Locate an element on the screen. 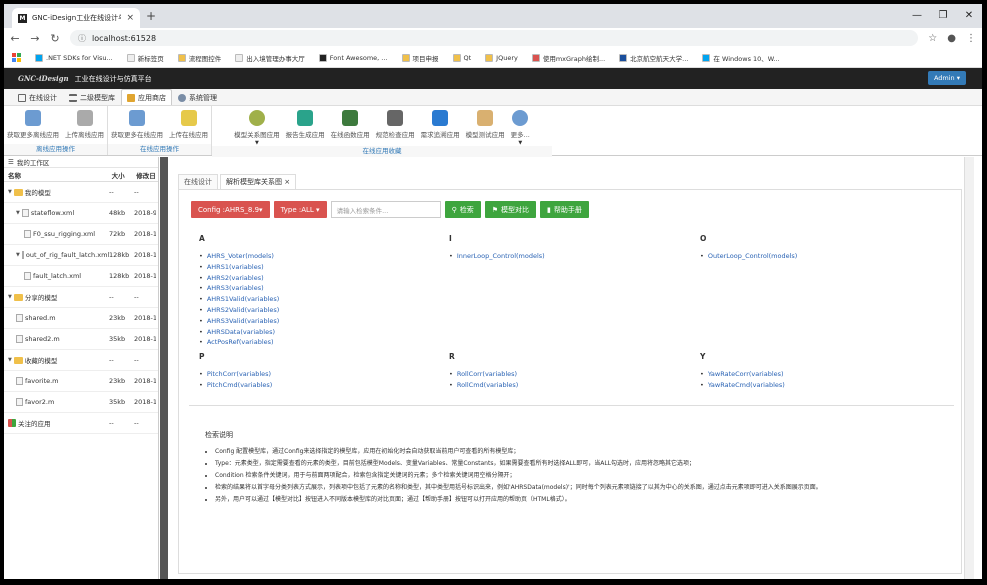  ribbon-button: 规范检查应用 is located at coordinates (395, 126).